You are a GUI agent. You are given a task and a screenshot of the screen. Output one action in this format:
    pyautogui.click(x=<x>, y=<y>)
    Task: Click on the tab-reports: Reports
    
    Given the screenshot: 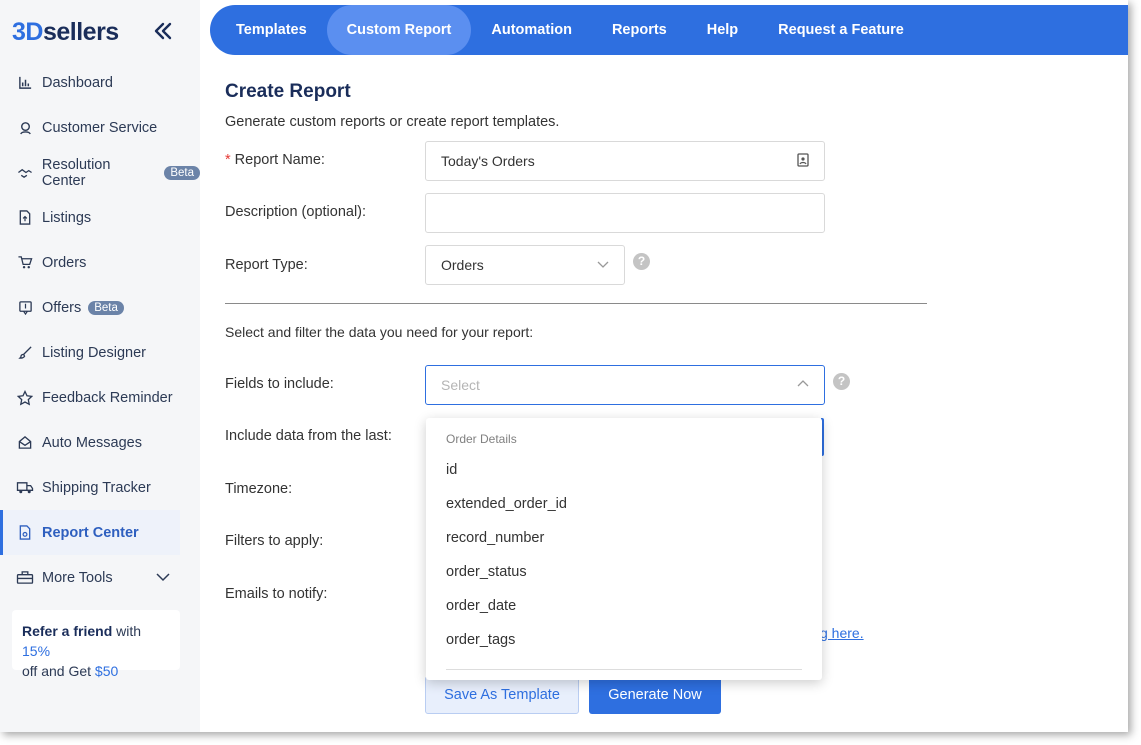 What is the action you would take?
    pyautogui.click(x=639, y=30)
    